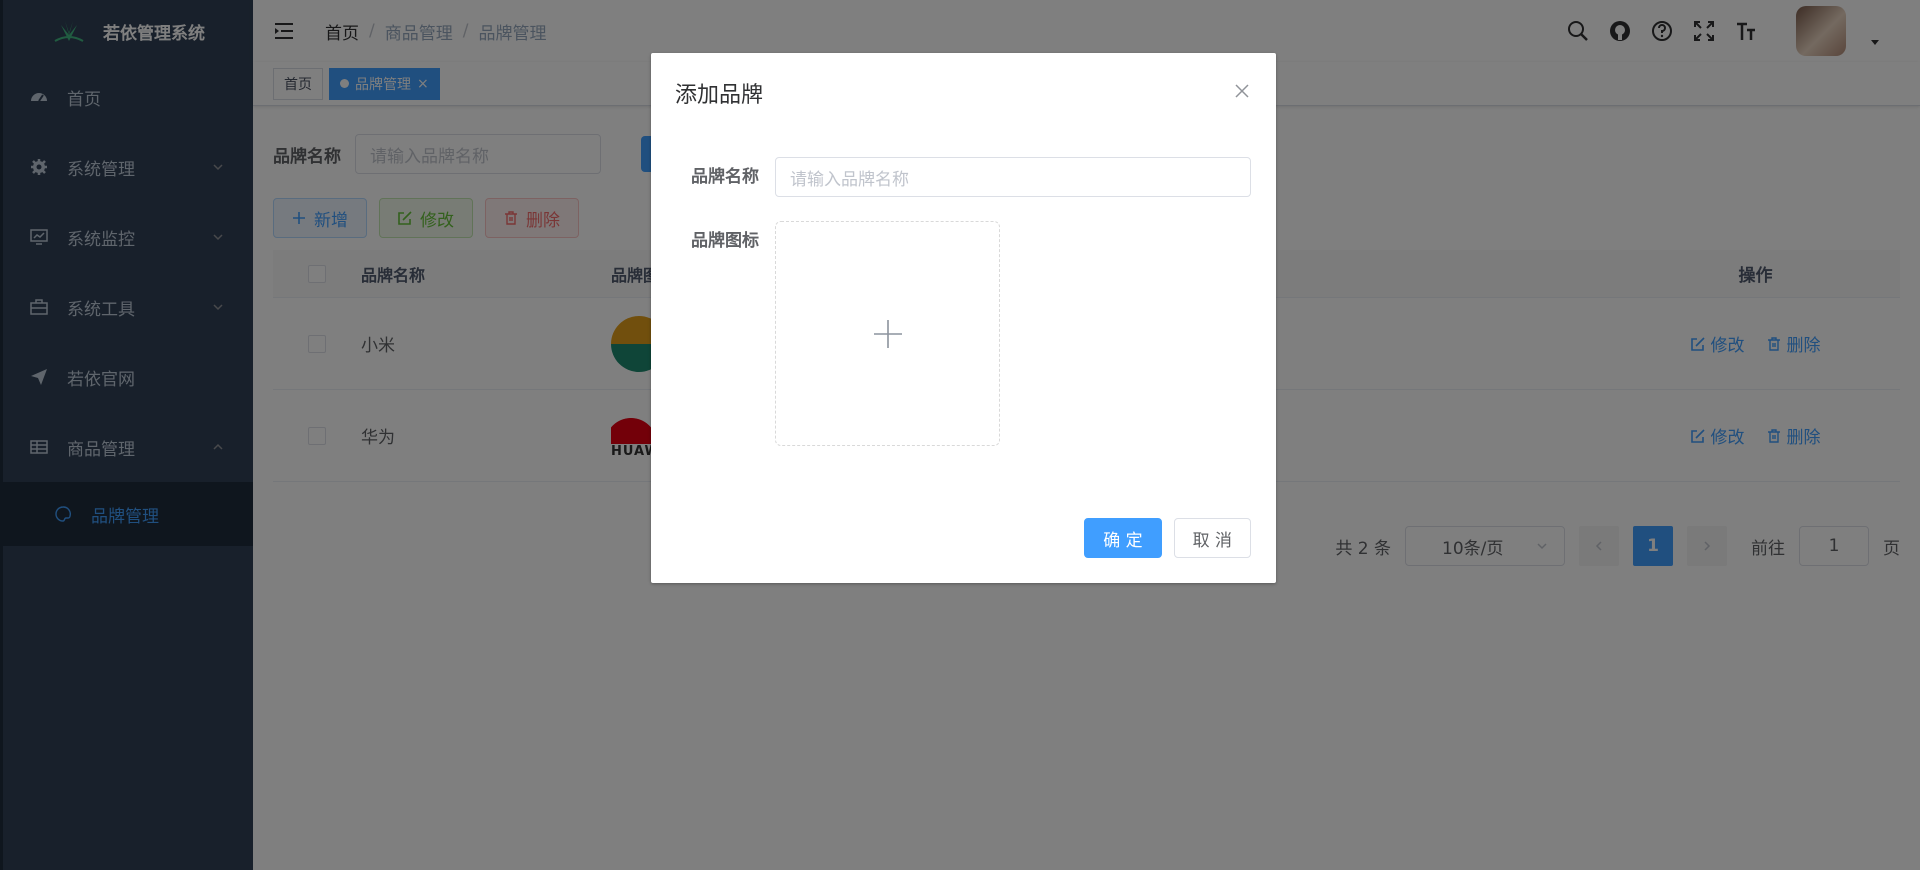 This screenshot has height=870, width=1920. I want to click on brand-form: 品牌名称 请输入品牌名称 品牌图标, so click(963, 289).